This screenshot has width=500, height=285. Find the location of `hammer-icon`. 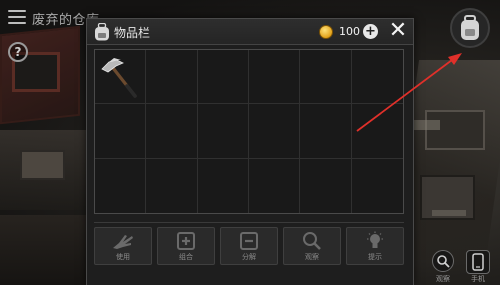

hammer-icon is located at coordinates (119, 78).